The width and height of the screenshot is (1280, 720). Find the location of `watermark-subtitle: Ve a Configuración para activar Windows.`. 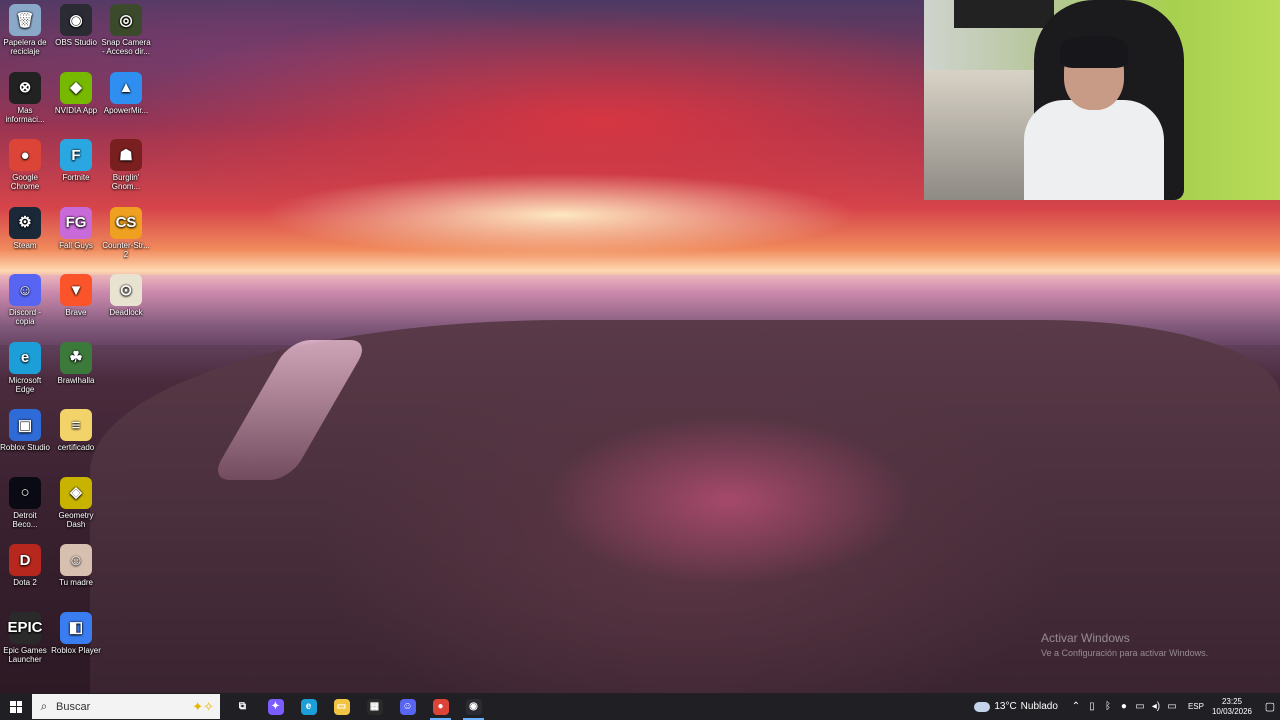

watermark-subtitle: Ve a Configuración para activar Windows. is located at coordinates (1125, 653).